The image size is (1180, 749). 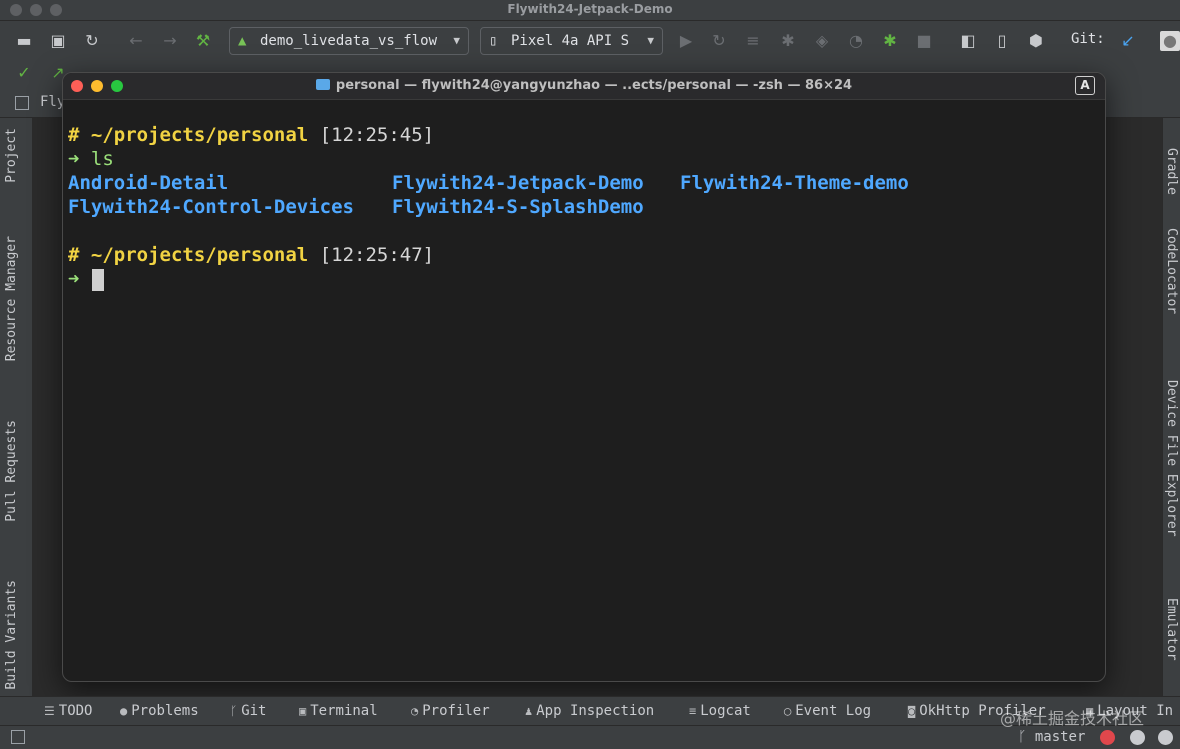 I want to click on ls-entry: Flywith24-Control-Devices, so click(x=211, y=207).